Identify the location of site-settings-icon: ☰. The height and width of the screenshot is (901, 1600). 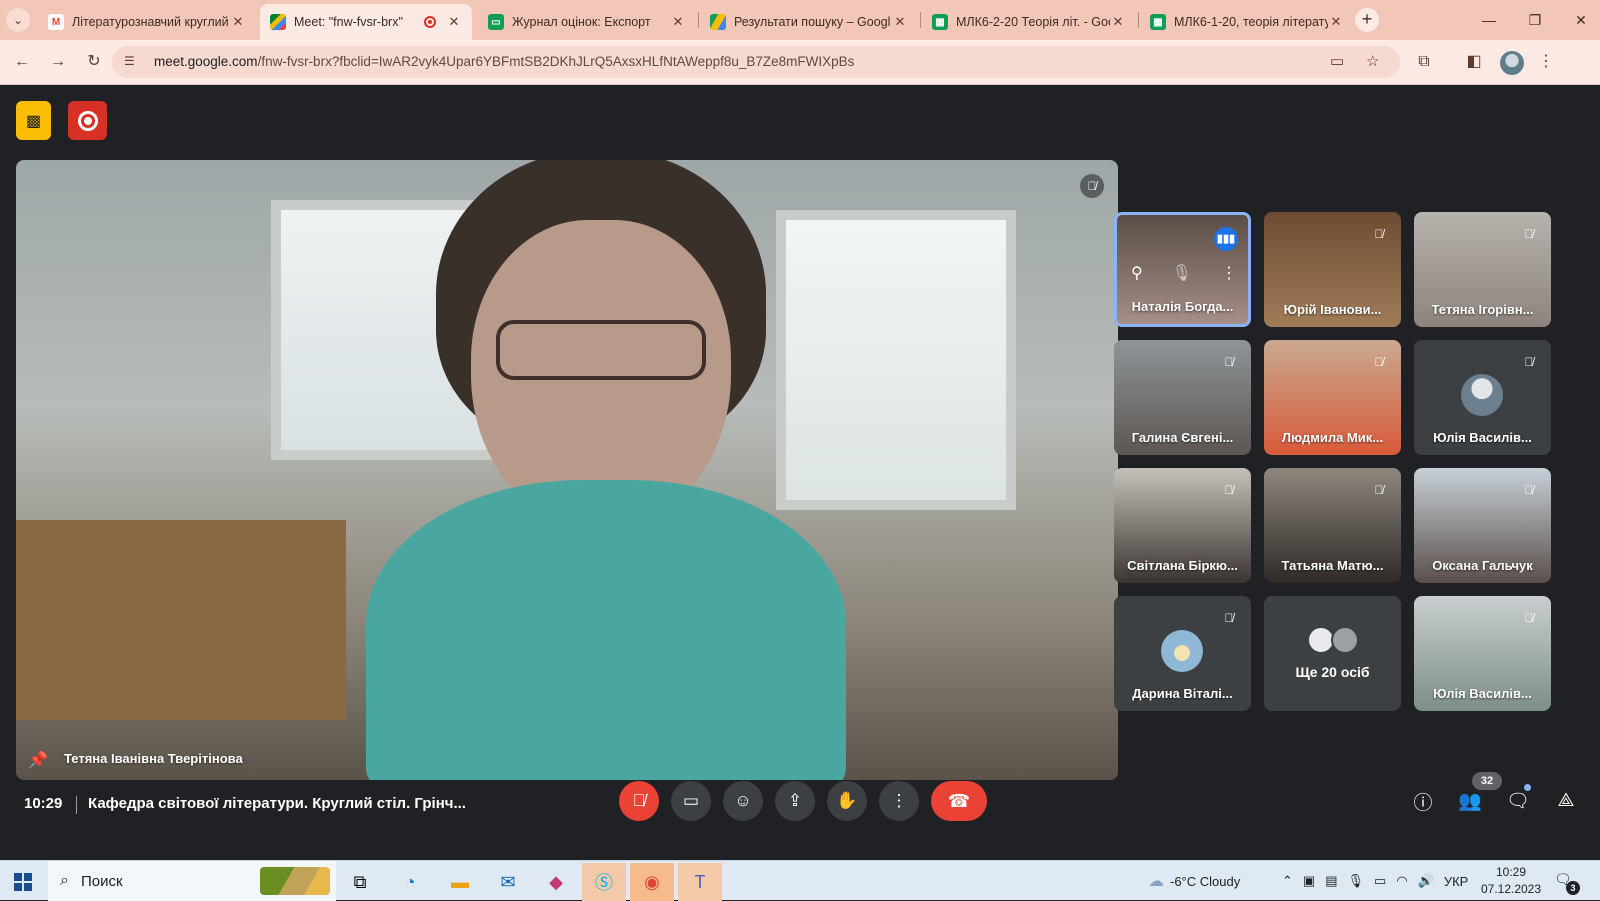
(132, 62).